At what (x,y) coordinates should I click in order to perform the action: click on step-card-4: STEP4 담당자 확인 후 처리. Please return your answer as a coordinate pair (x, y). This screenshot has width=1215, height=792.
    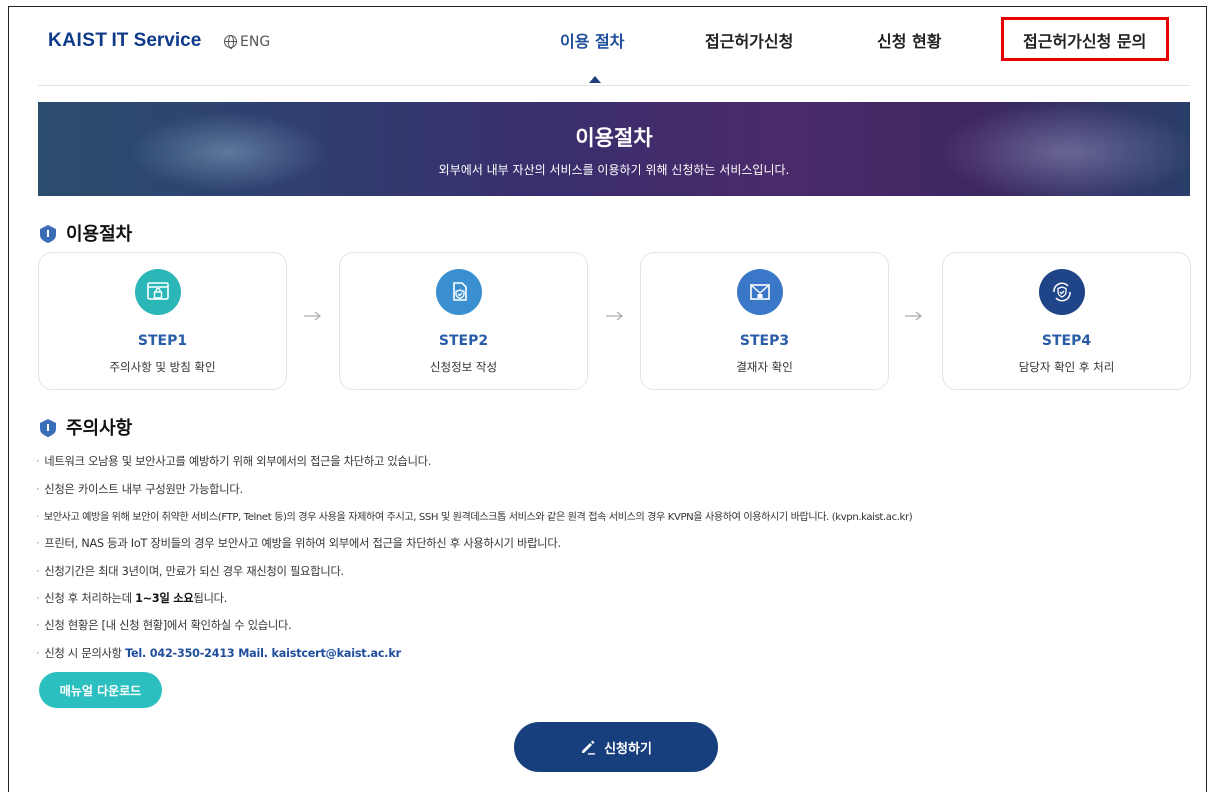
    Looking at the image, I should click on (1066, 321).